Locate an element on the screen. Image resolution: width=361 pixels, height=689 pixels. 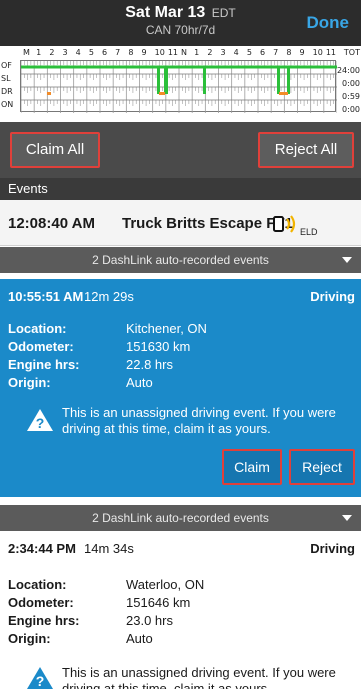
odometer-value: 151646 km is located at coordinates (158, 602).